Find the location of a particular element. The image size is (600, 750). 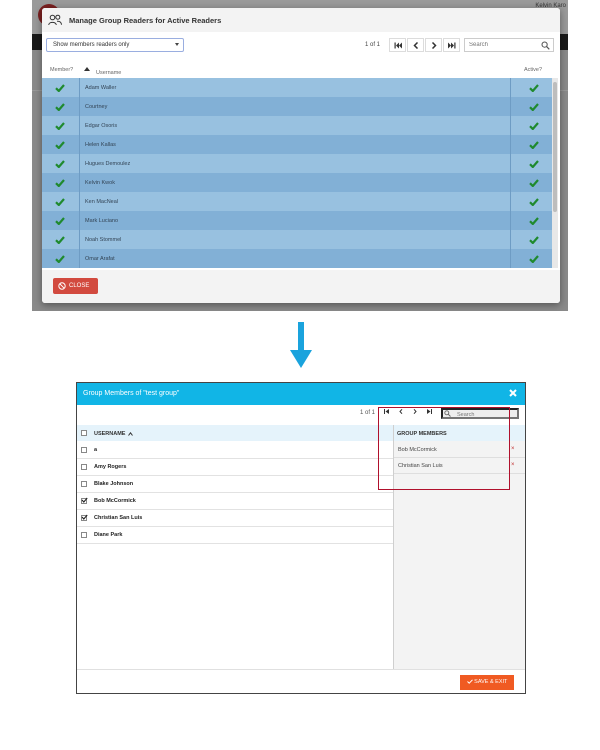

table-row: Noah Stommel is located at coordinates (297, 239).